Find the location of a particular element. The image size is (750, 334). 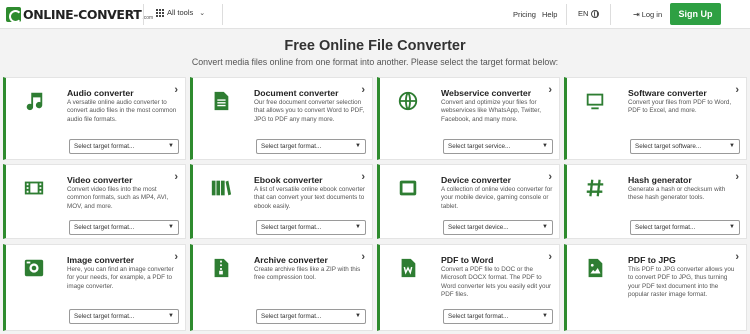

target-software-select: Select target software... ▼ is located at coordinates (685, 146).